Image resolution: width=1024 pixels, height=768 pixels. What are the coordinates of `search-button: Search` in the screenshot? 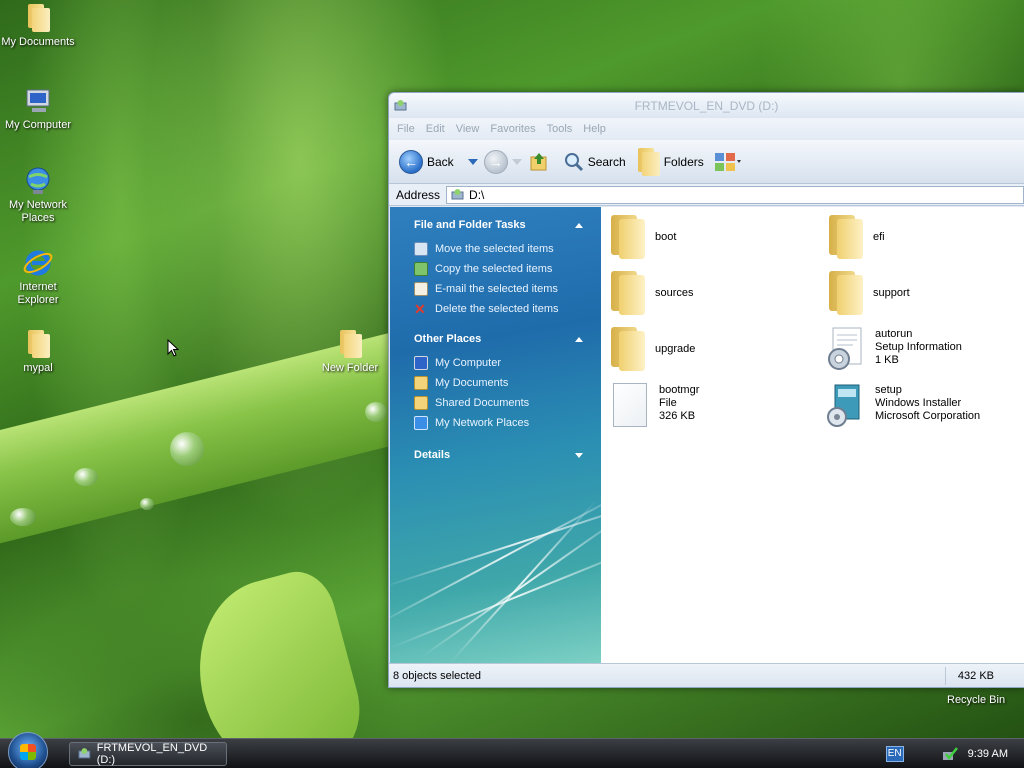 It's located at (595, 162).